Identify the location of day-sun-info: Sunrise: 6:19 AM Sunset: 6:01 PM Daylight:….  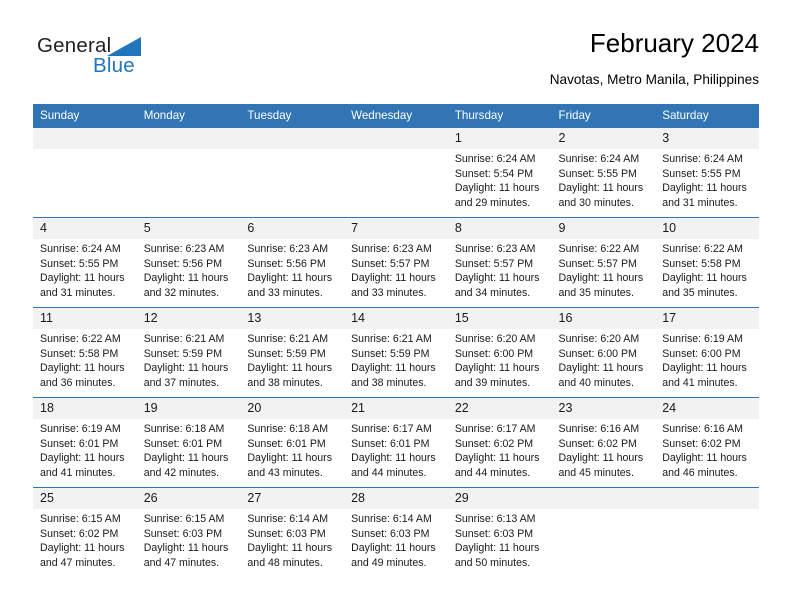
(85, 449).